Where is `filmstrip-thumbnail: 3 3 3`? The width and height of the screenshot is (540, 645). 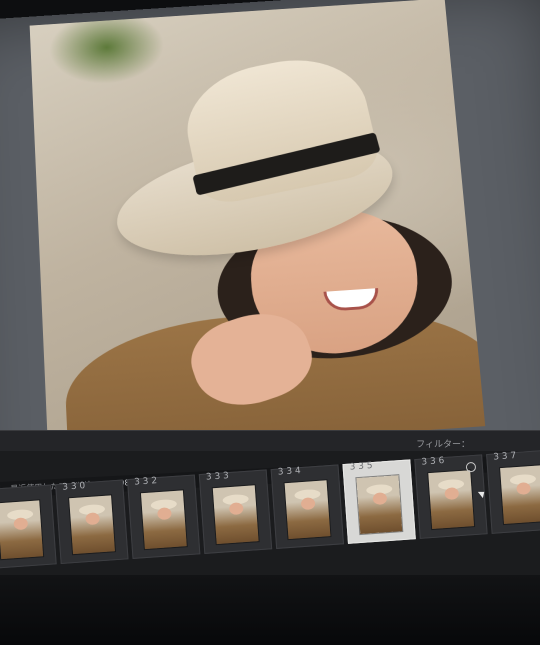 filmstrip-thumbnail: 3 3 3 is located at coordinates (235, 511).